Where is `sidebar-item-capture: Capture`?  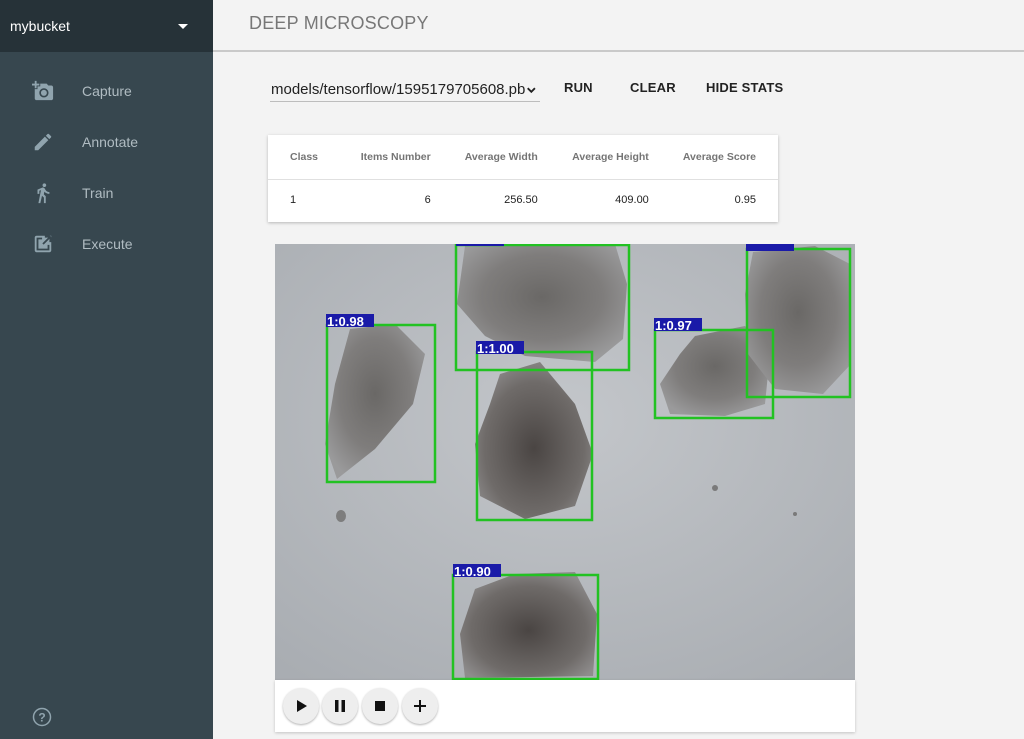 sidebar-item-capture: Capture is located at coordinates (106, 90).